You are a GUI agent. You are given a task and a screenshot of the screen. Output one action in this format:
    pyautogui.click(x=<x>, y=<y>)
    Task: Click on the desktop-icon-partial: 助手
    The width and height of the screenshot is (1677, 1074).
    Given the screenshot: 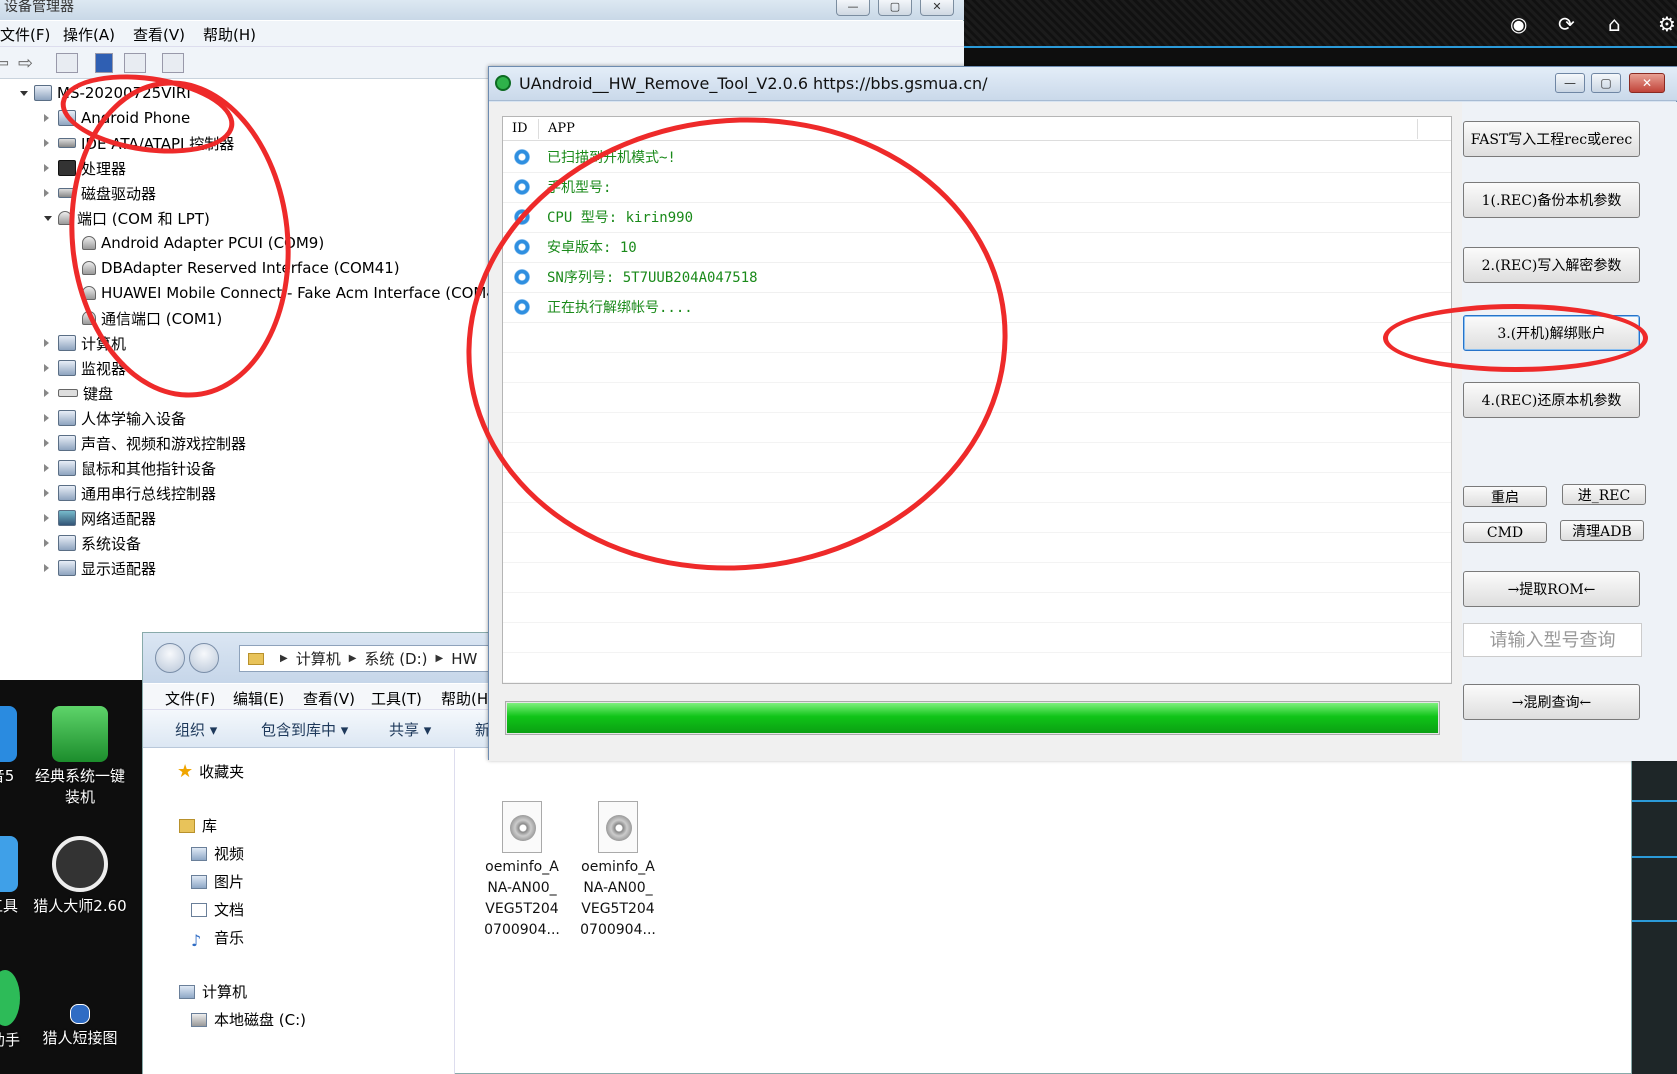 What is the action you would take?
    pyautogui.click(x=15, y=1010)
    